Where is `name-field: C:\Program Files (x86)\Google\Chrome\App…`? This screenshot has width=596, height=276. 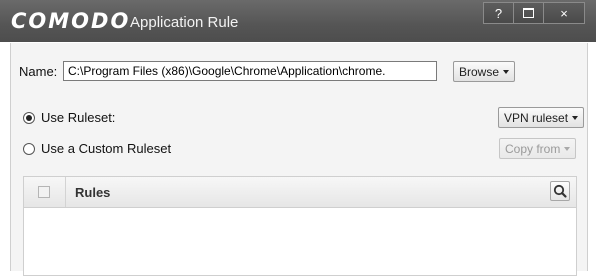 name-field: C:\Program Files (x86)\Google\Chrome\App… is located at coordinates (250, 71).